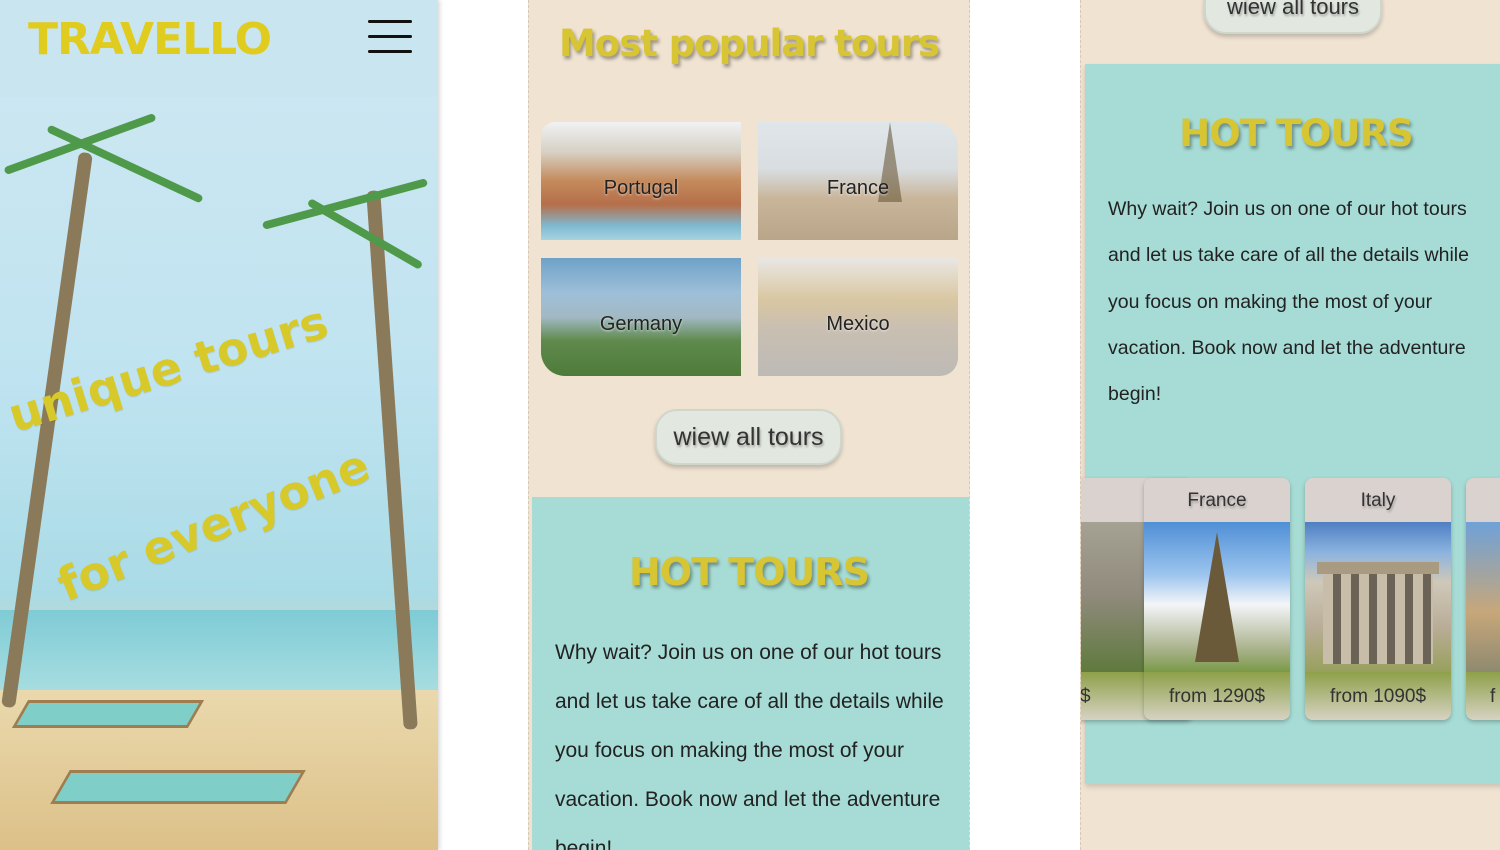 This screenshot has height=850, width=1500. I want to click on site-logo: TRAVELLO, so click(150, 39).